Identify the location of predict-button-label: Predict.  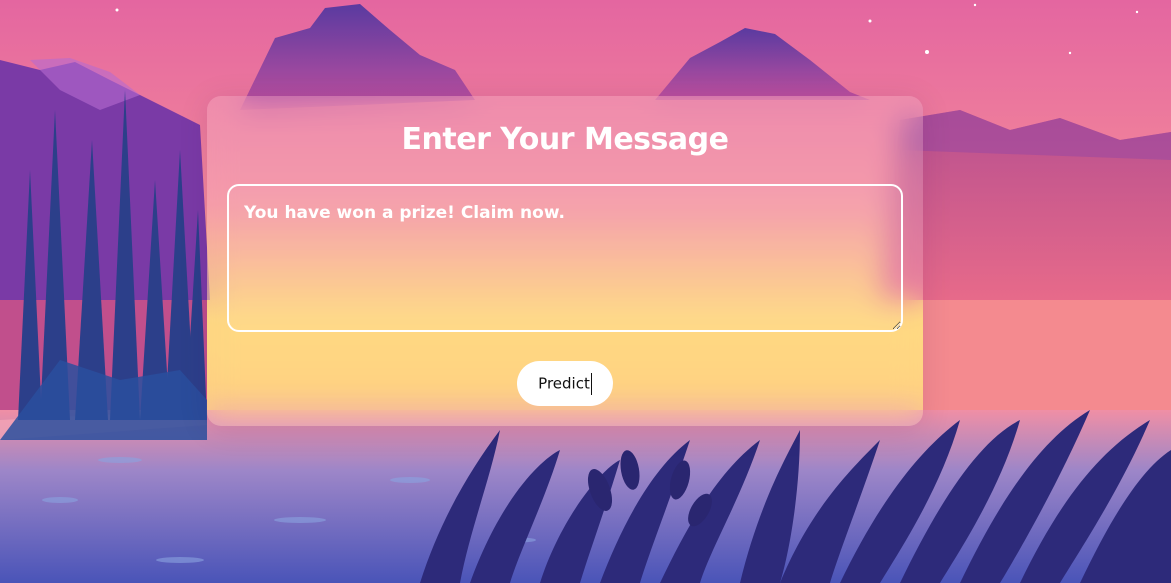
(564, 383).